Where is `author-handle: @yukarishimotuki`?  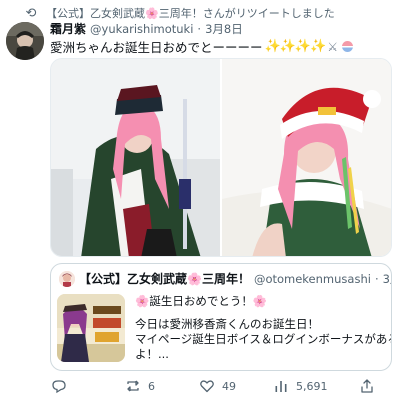
author-handle: @yukarishimotuki is located at coordinates (141, 29).